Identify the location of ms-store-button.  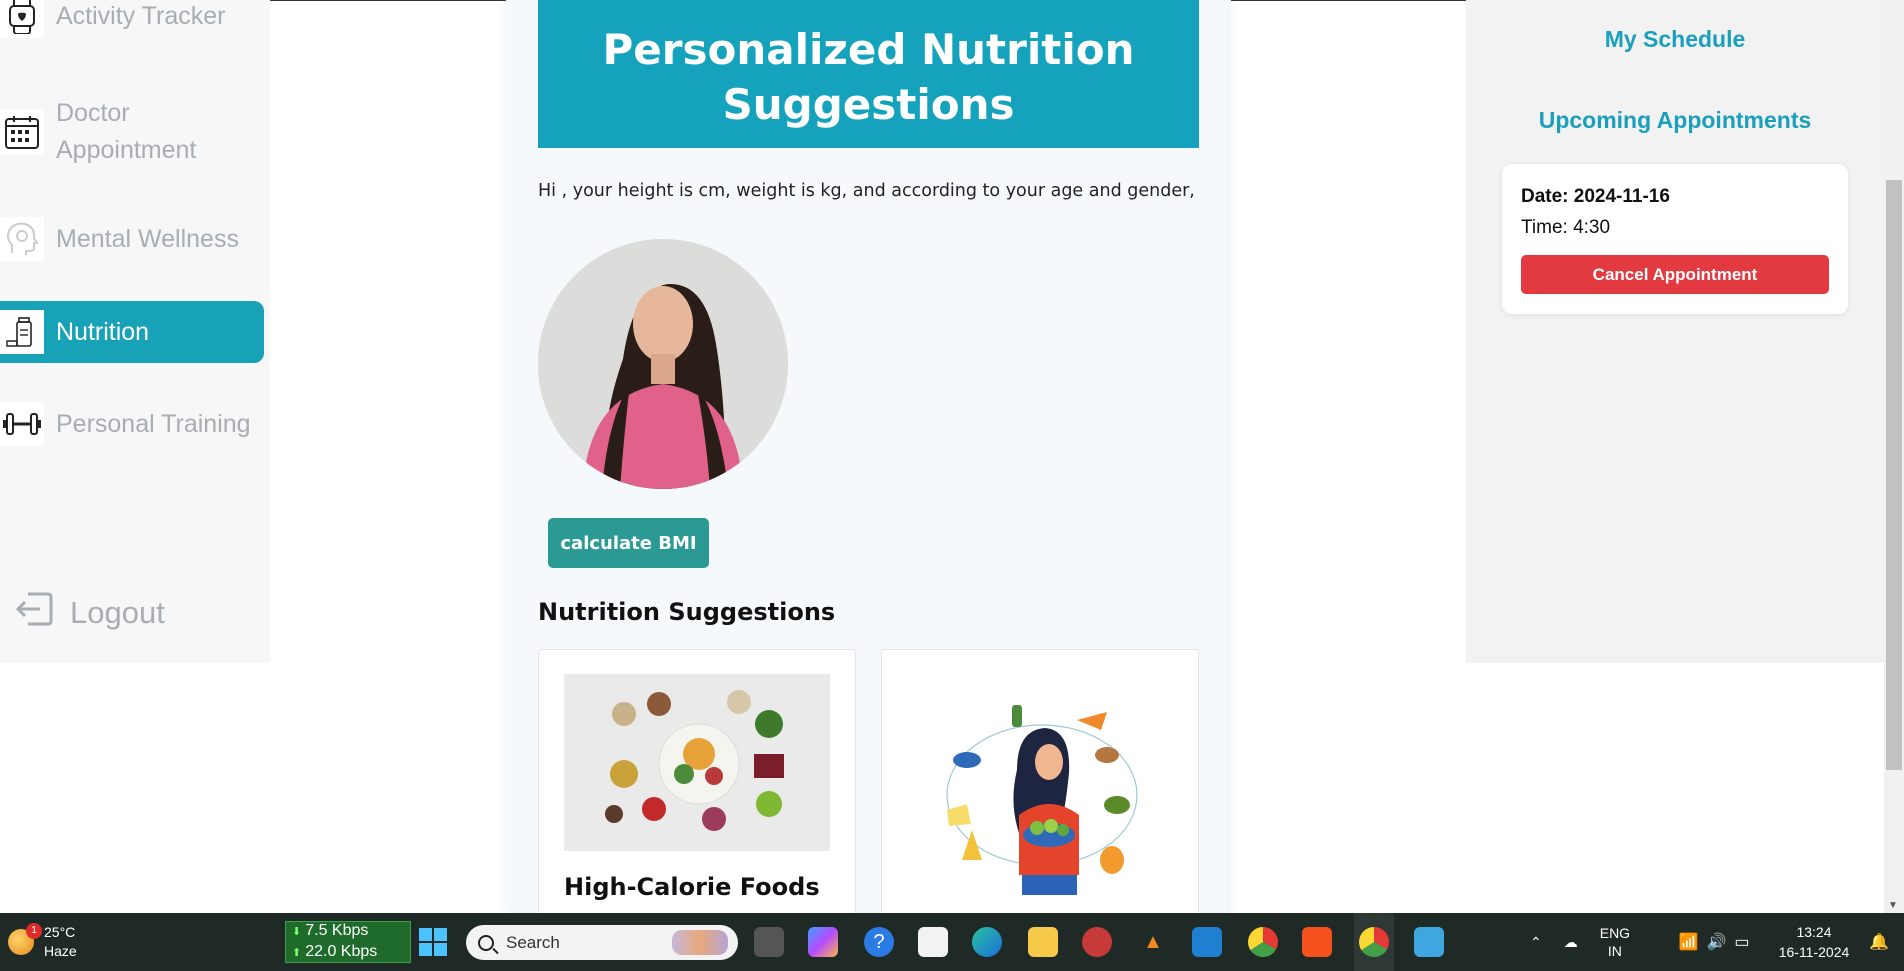
(933, 942).